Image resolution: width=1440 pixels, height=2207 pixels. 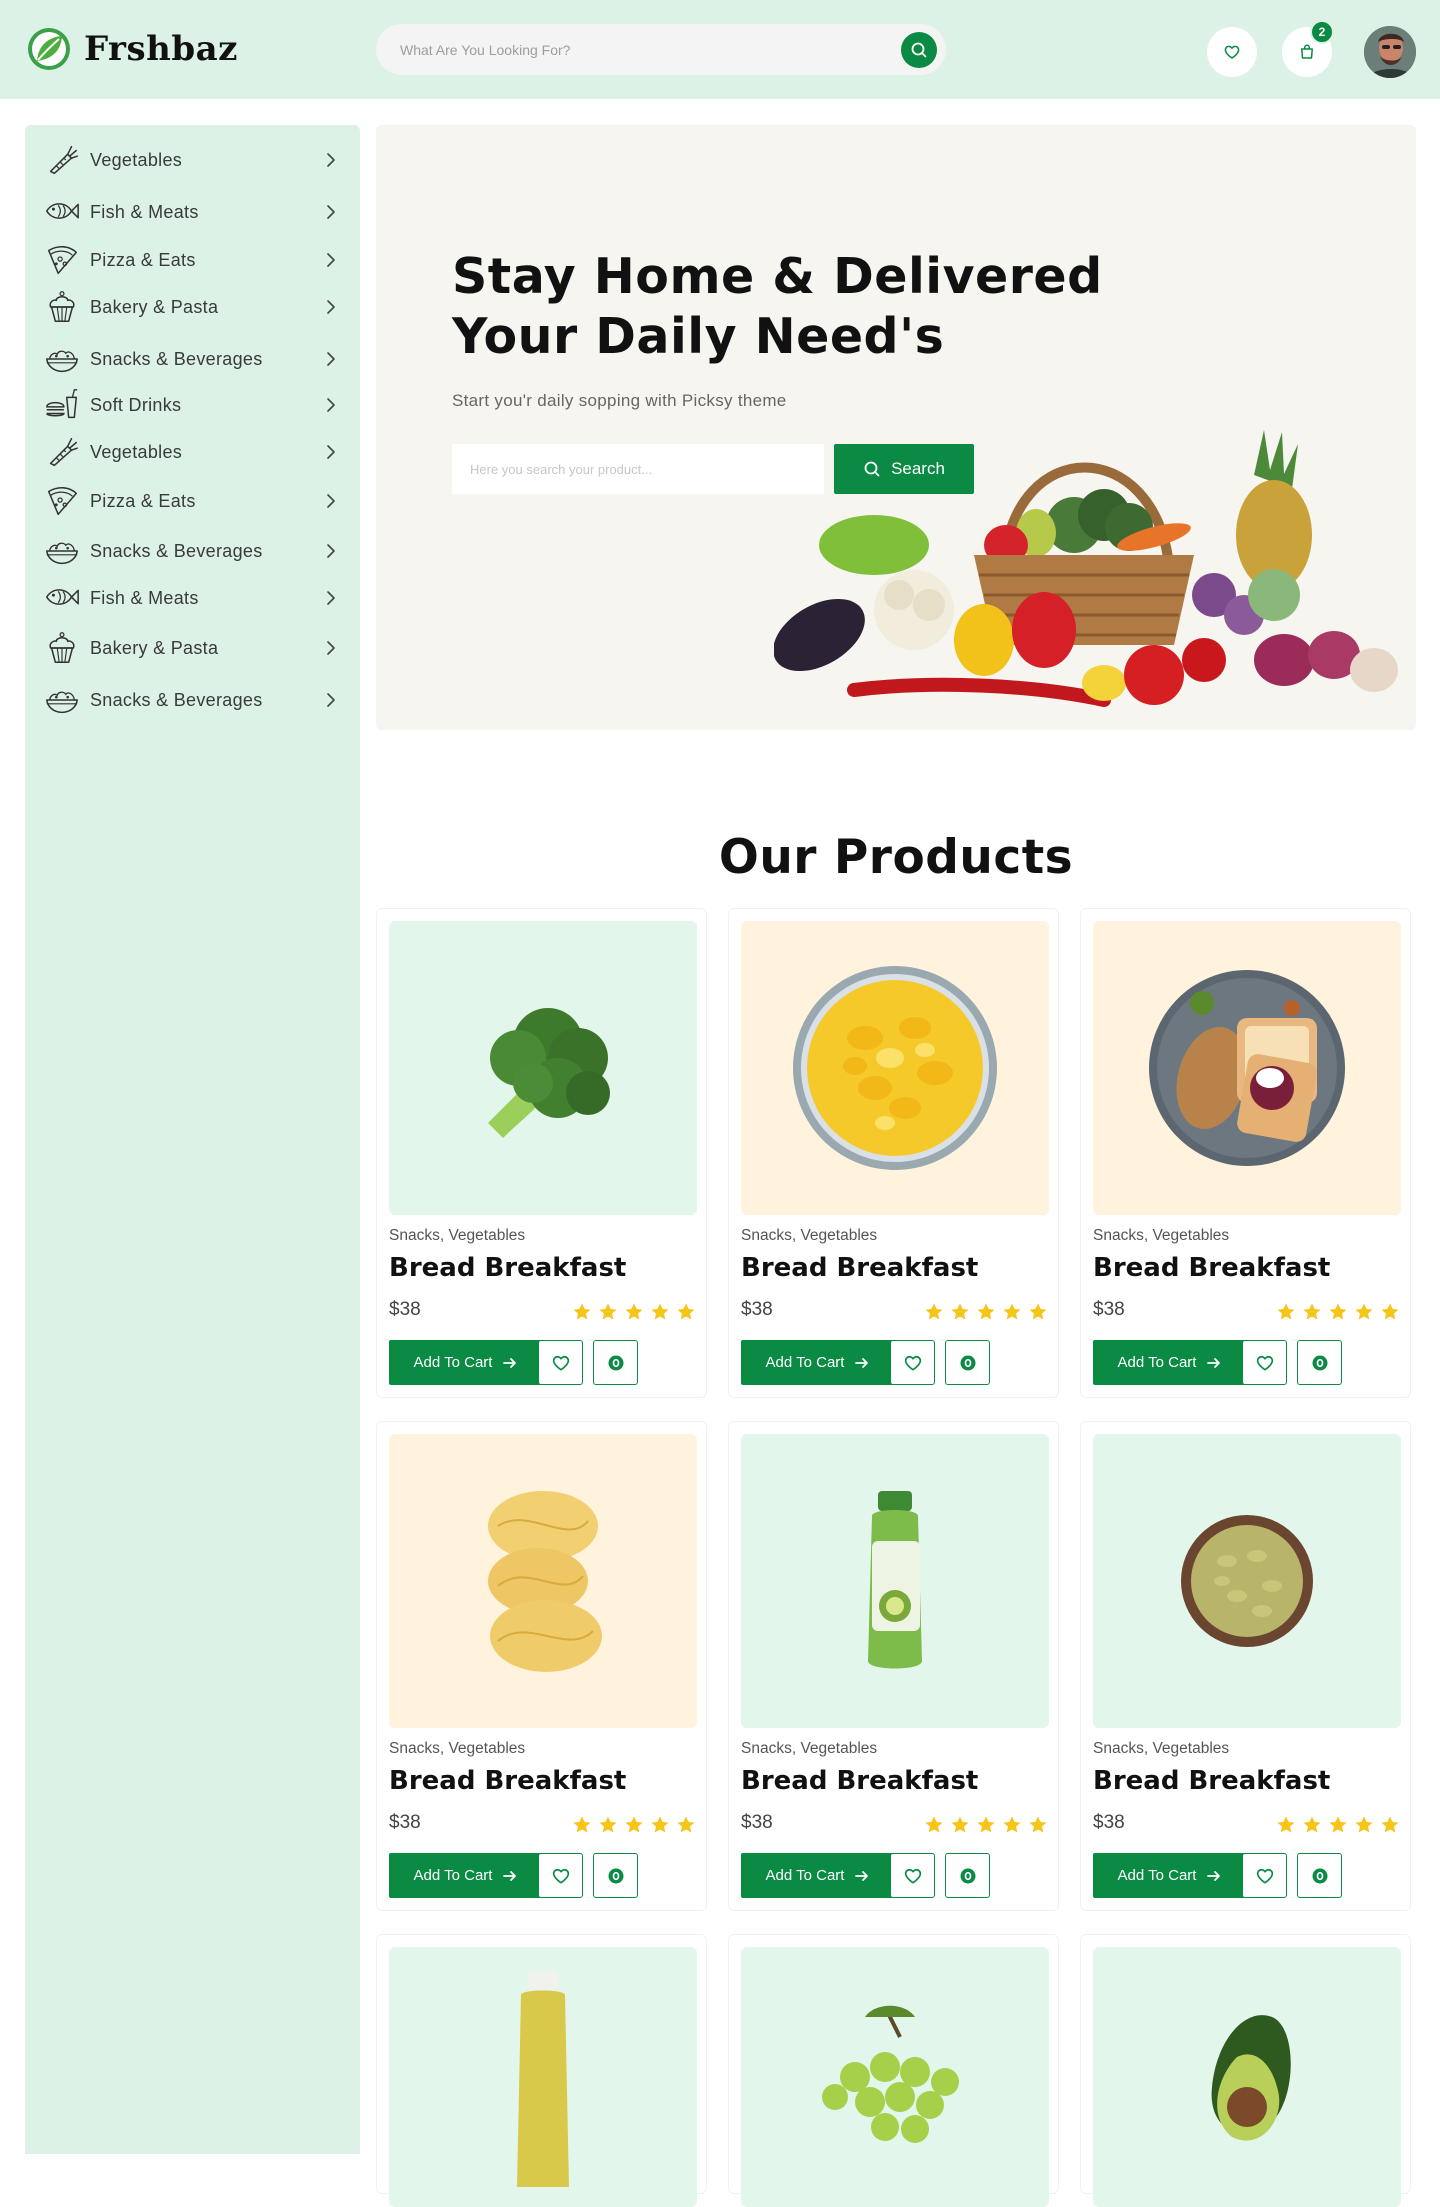 What do you see at coordinates (1307, 51) in the screenshot?
I see `shopping-bag-icon` at bounding box center [1307, 51].